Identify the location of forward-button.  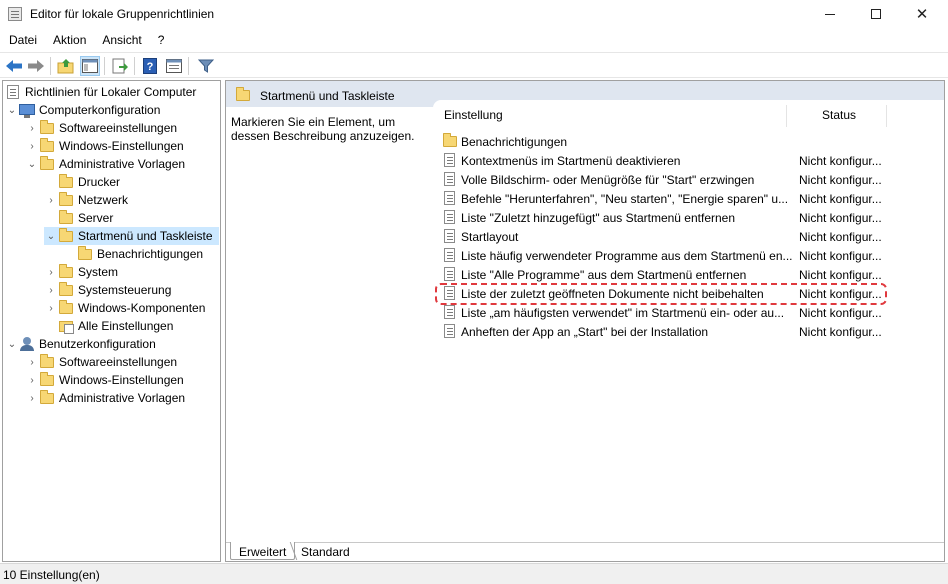
(36, 66).